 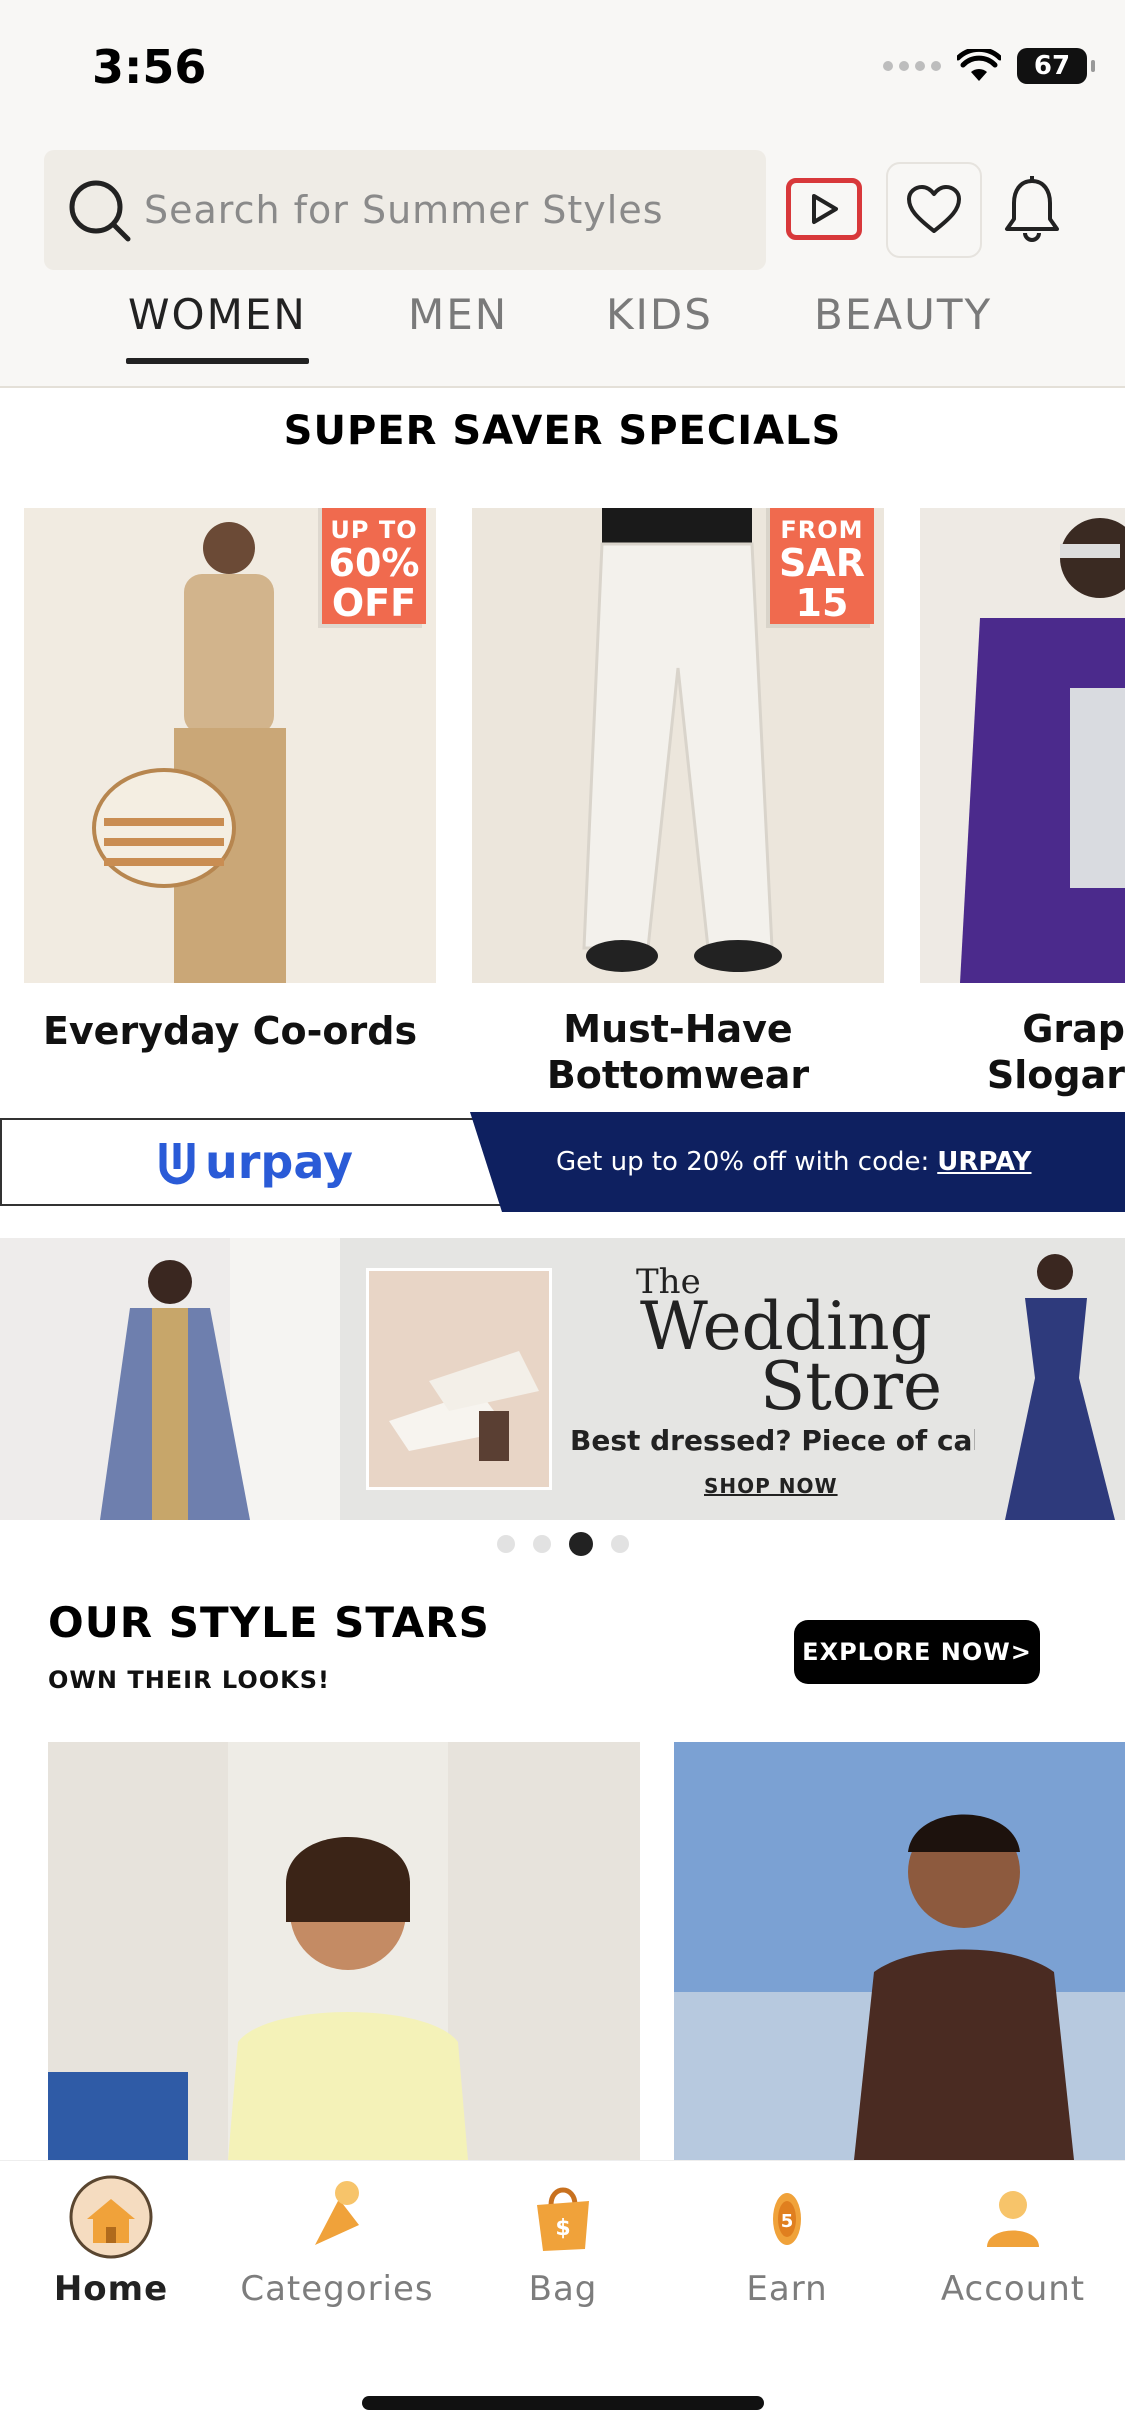 I want to click on urpay-logo: urpay, so click(x=255, y=1162).